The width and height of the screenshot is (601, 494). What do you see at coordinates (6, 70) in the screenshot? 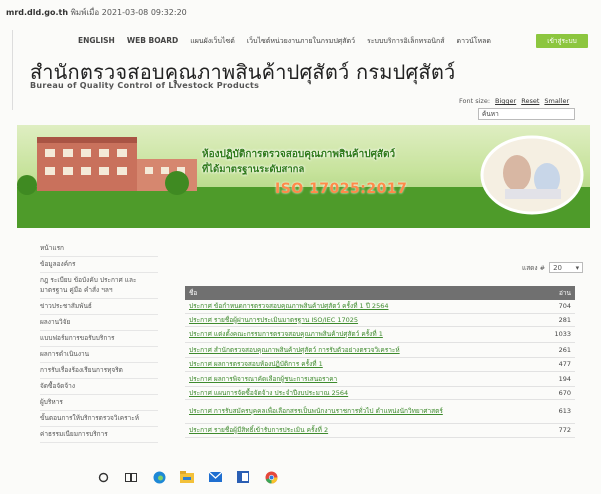
I see `side-strip` at bounding box center [6, 70].